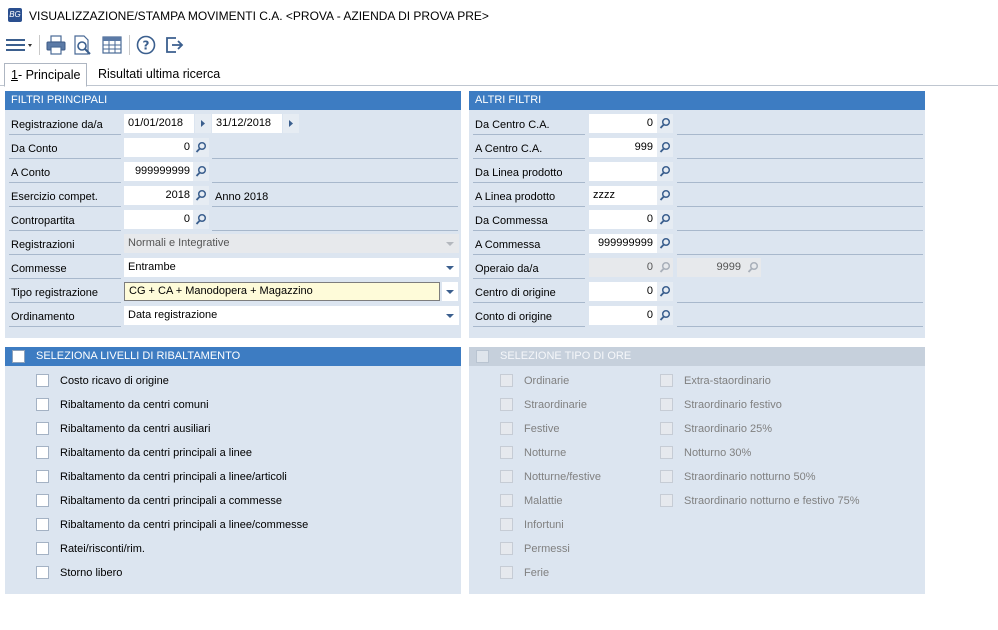 This screenshot has width=998, height=630. I want to click on a-centro-input: 999, so click(623, 147).